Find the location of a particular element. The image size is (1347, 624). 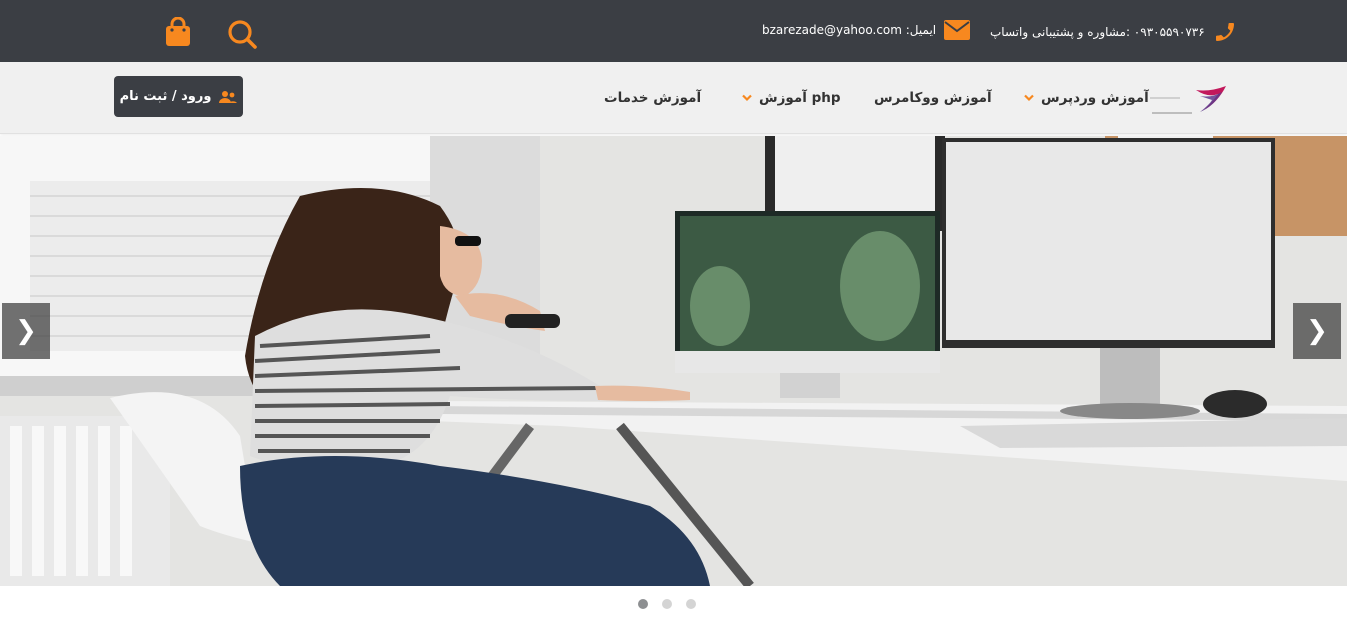

slider-prev-button: ❯ is located at coordinates (26, 331).